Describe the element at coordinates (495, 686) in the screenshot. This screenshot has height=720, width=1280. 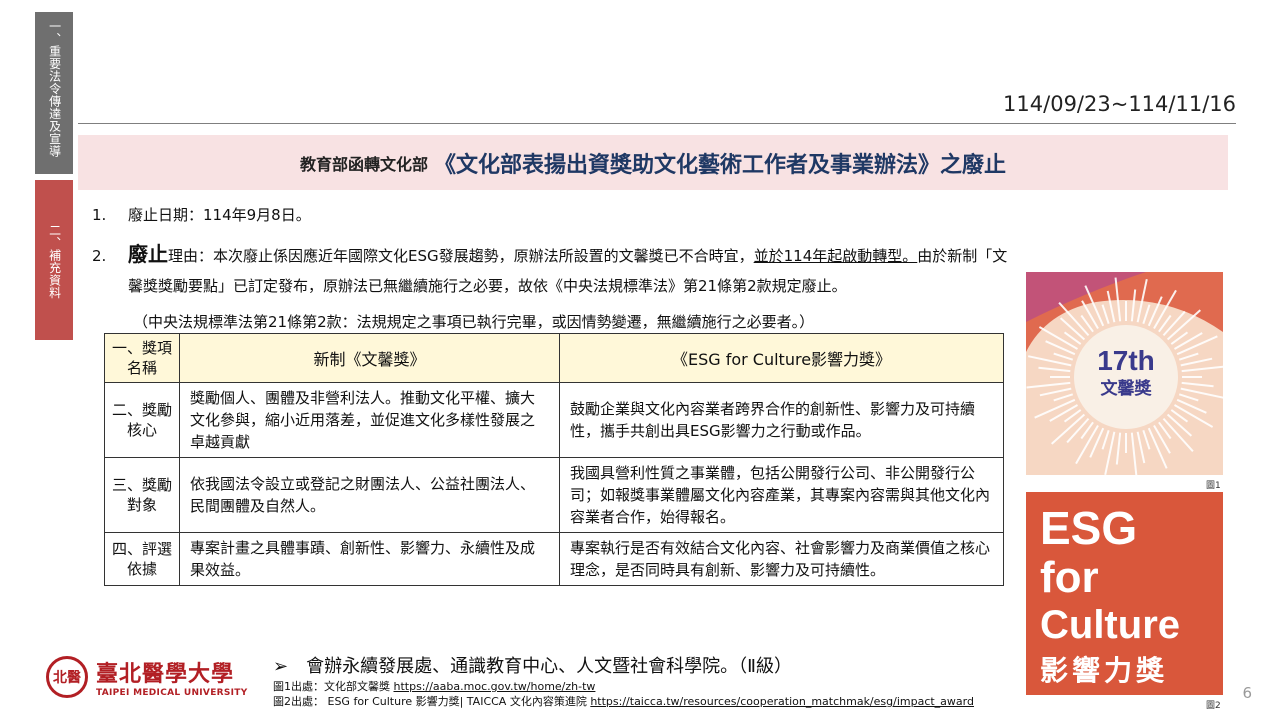
I see `source-link: https://aaba.moc.gov.tw/home/zh-tw` at that location.